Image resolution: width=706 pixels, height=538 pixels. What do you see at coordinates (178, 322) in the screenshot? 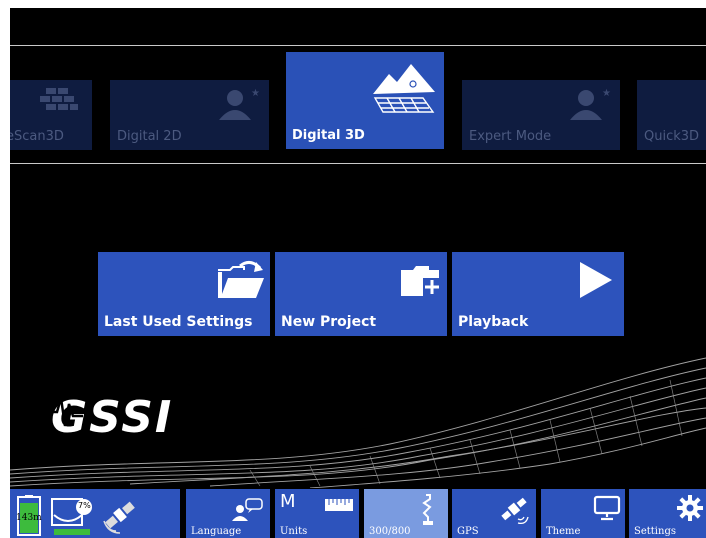
I see `tile-label: Last Used Settings` at bounding box center [178, 322].